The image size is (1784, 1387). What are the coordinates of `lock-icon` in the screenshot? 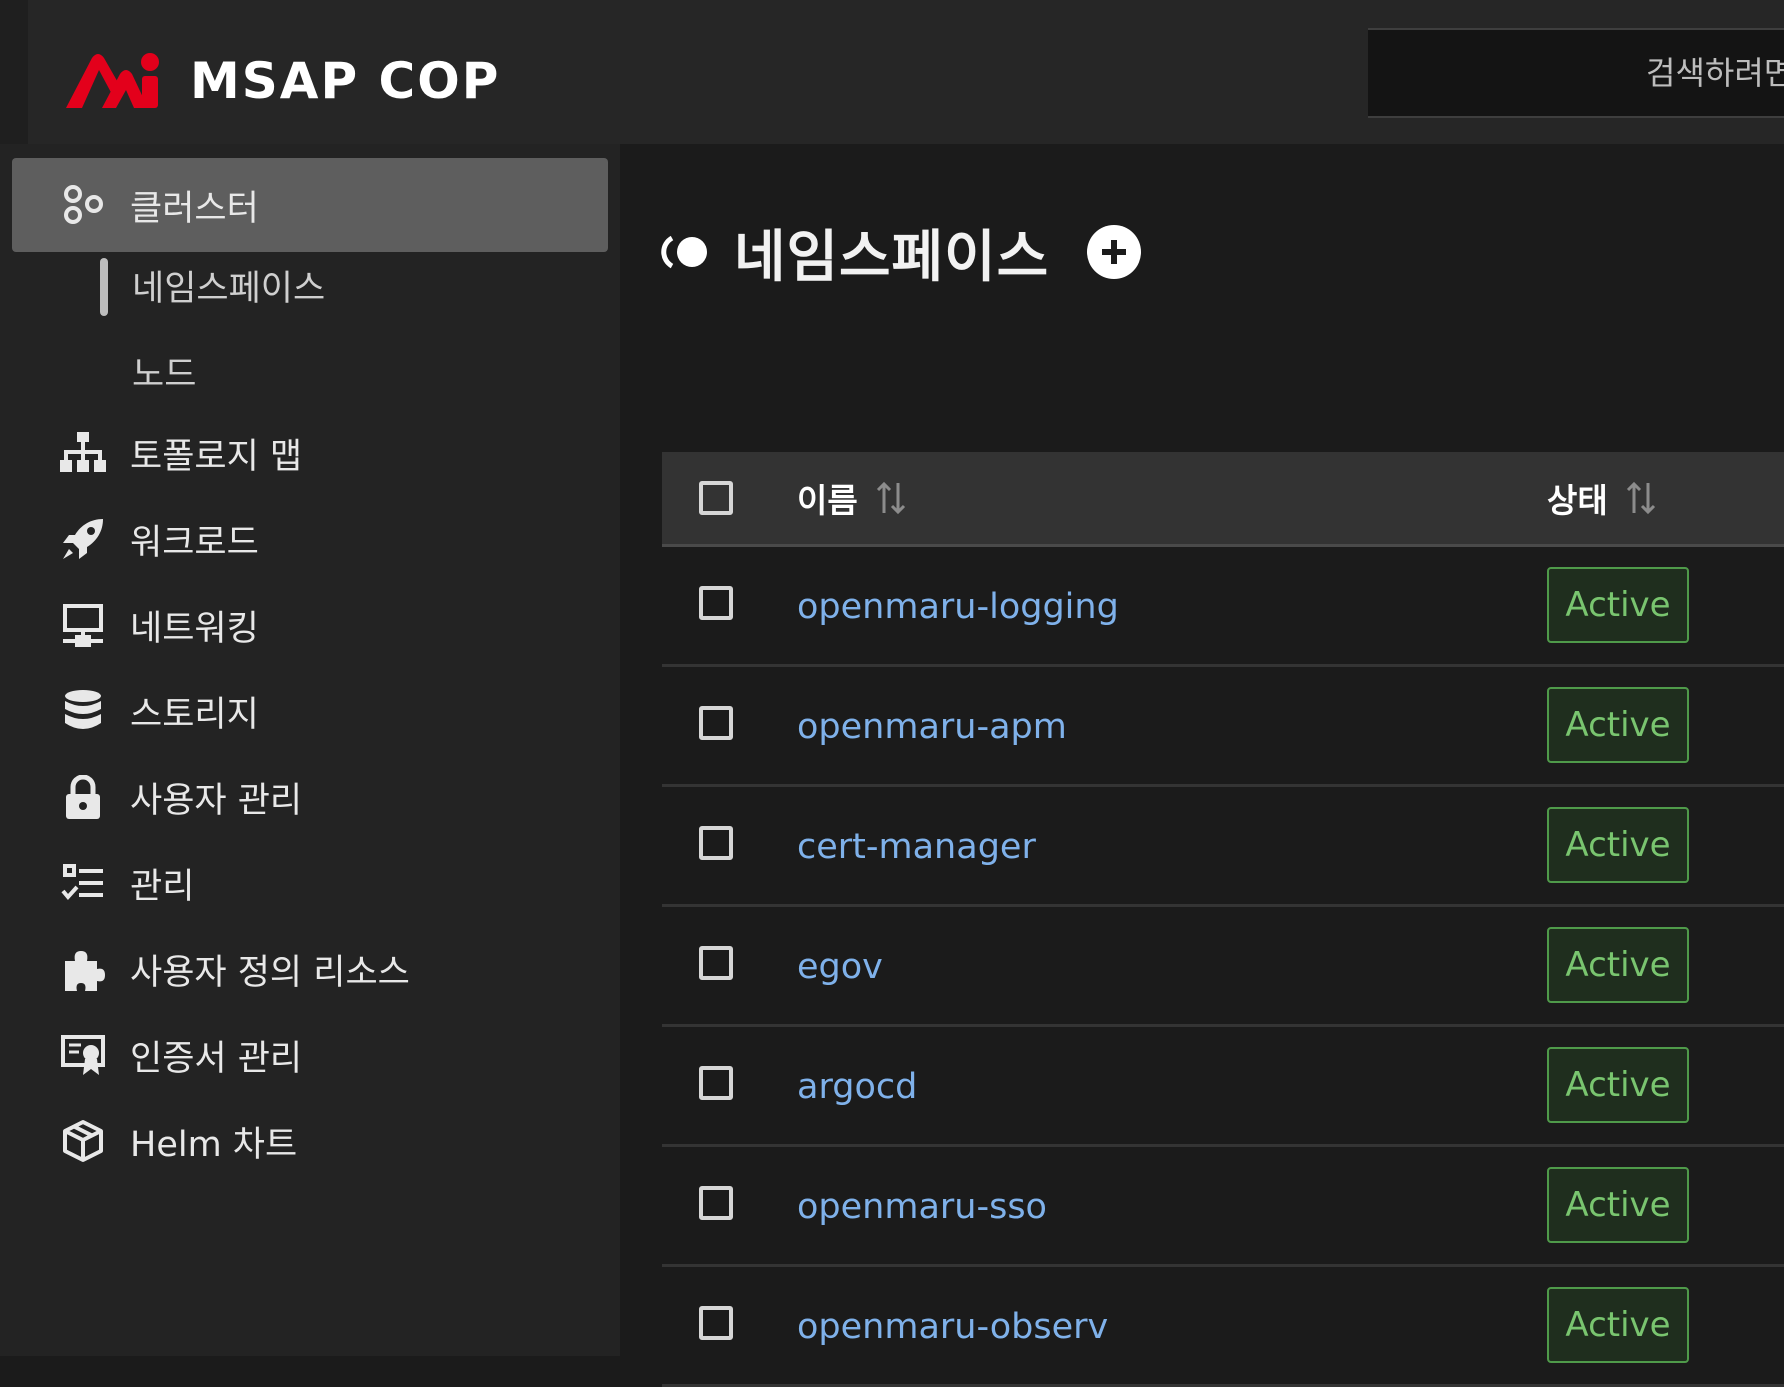 It's located at (83, 797).